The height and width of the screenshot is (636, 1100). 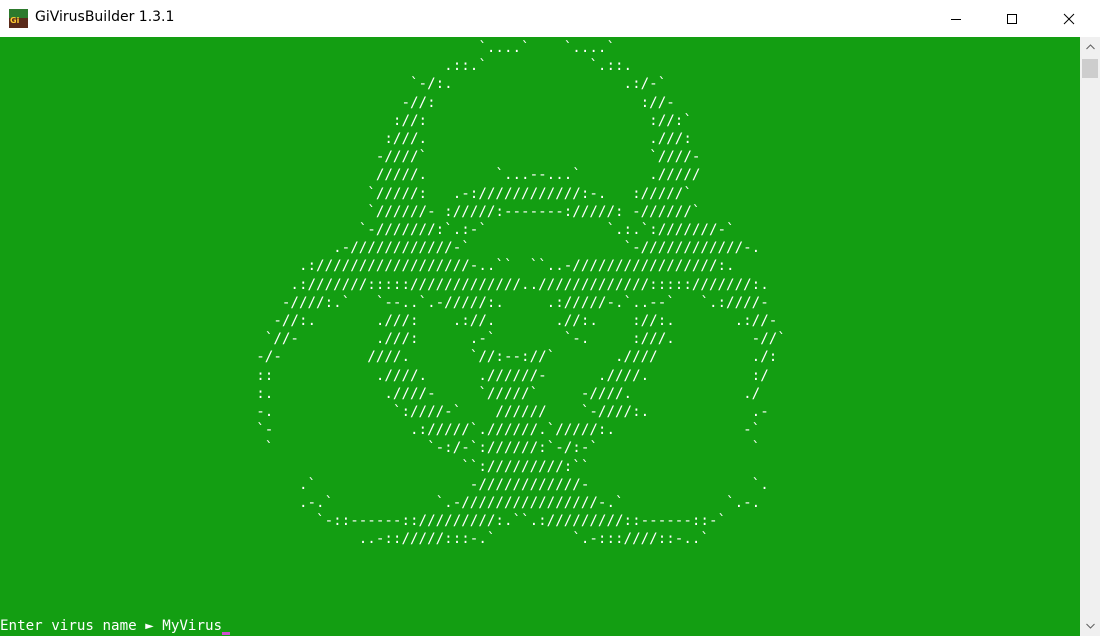 What do you see at coordinates (81, 626) in the screenshot?
I see `prompt-label: Enter virus name ►` at bounding box center [81, 626].